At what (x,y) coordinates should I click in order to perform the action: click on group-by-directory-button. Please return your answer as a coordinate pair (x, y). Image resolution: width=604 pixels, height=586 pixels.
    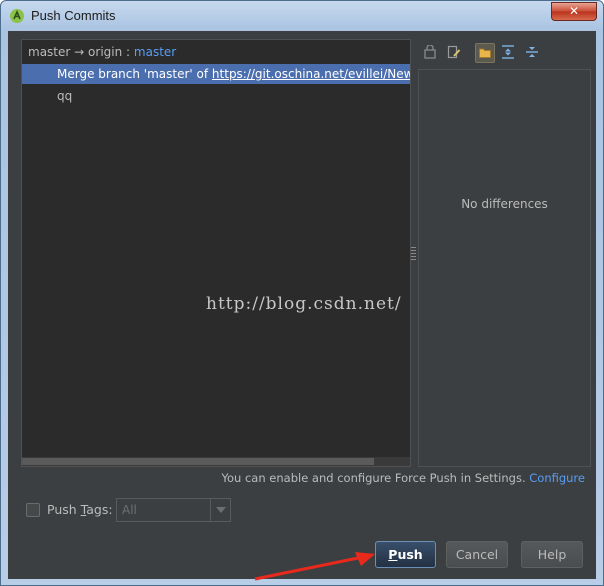
    Looking at the image, I should click on (485, 53).